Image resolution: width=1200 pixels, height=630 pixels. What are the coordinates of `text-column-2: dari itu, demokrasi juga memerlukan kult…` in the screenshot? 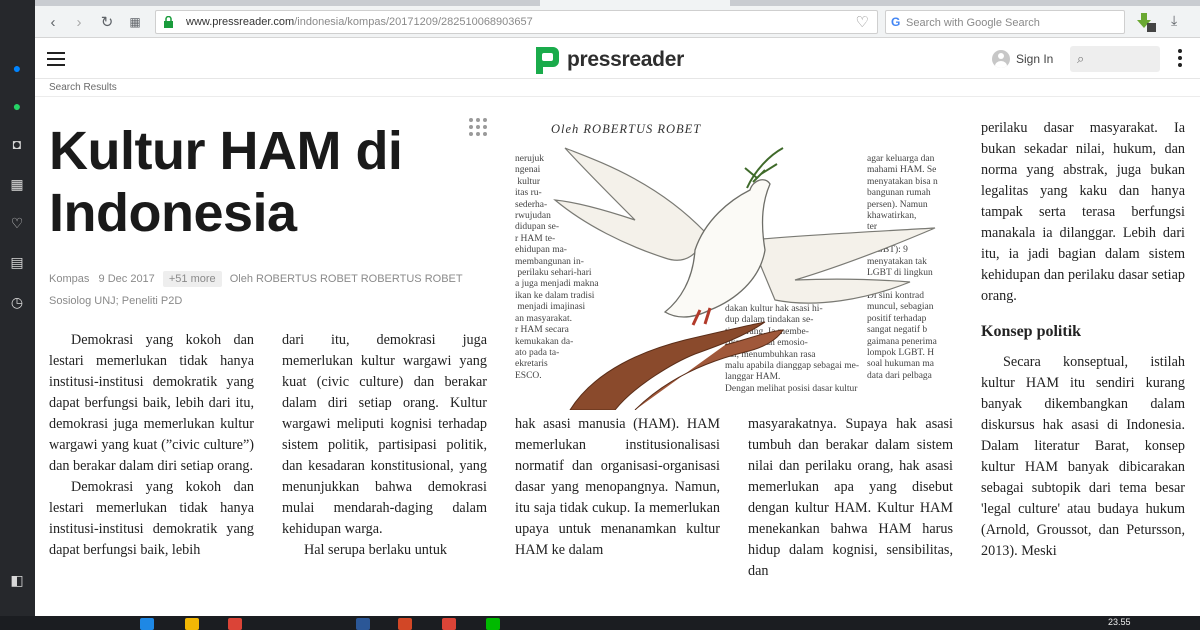 It's located at (384, 455).